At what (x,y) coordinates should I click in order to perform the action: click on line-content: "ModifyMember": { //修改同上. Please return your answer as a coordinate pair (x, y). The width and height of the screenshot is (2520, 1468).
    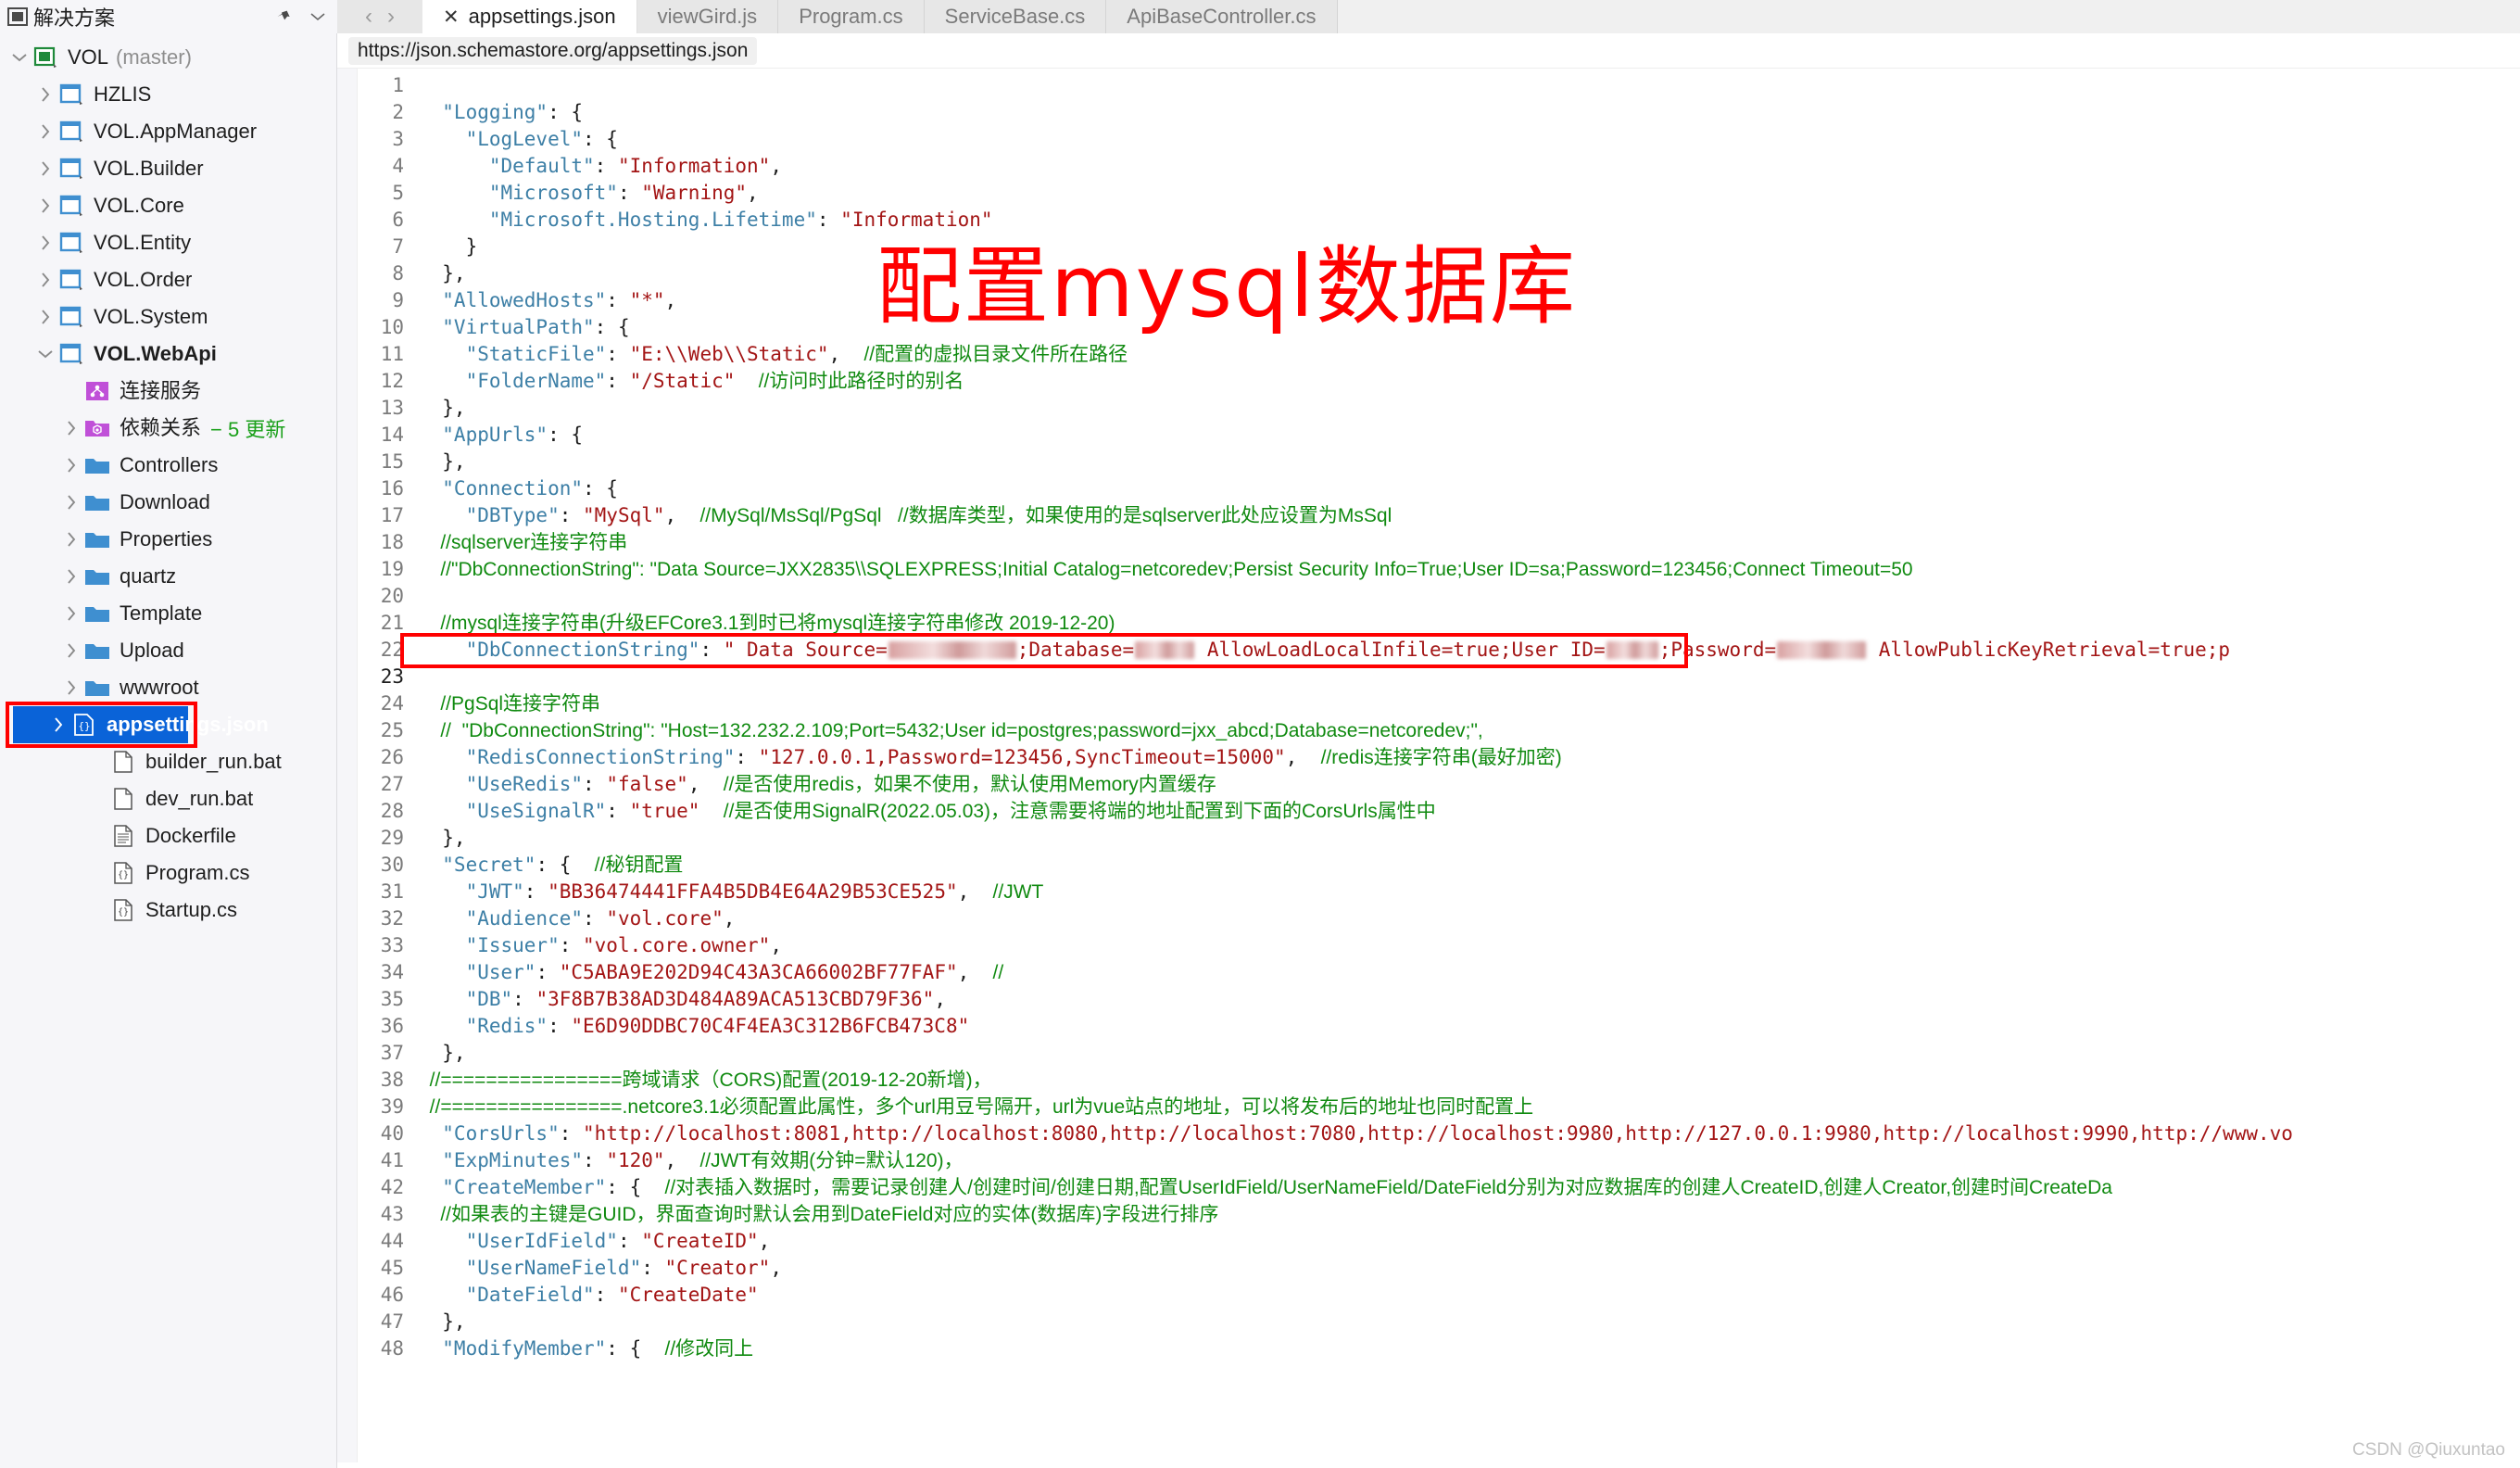
    Looking at the image, I should click on (586, 1348).